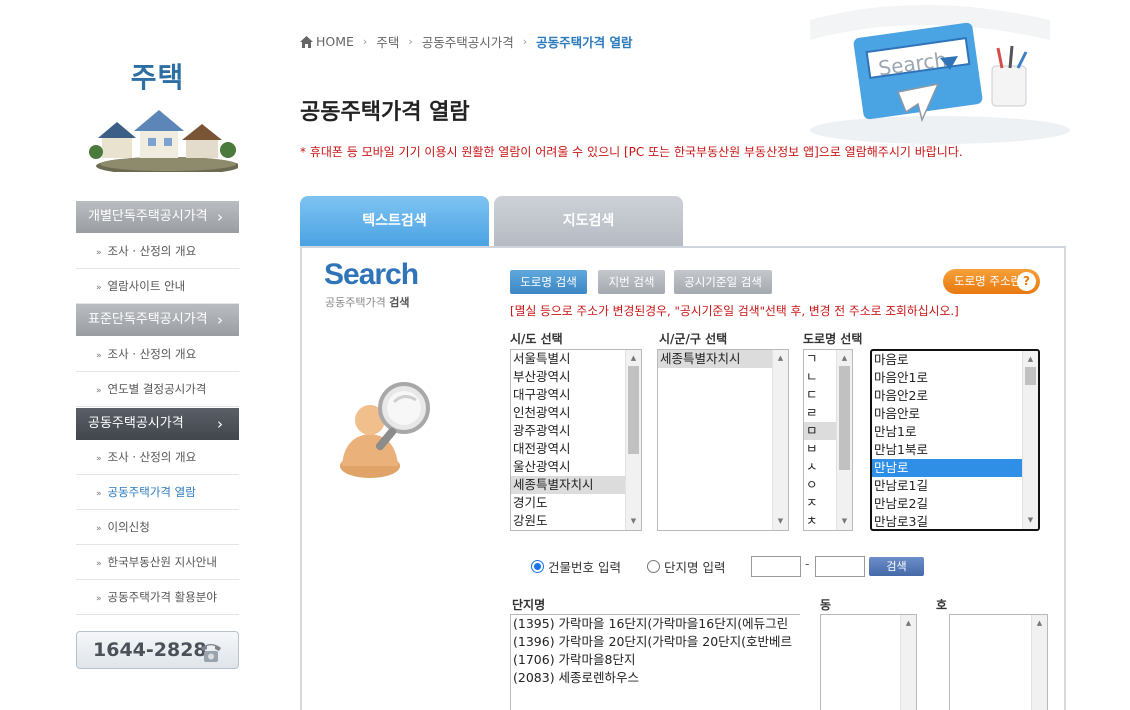 The height and width of the screenshot is (710, 1130). I want to click on road-option: 마음로, so click(955, 360).